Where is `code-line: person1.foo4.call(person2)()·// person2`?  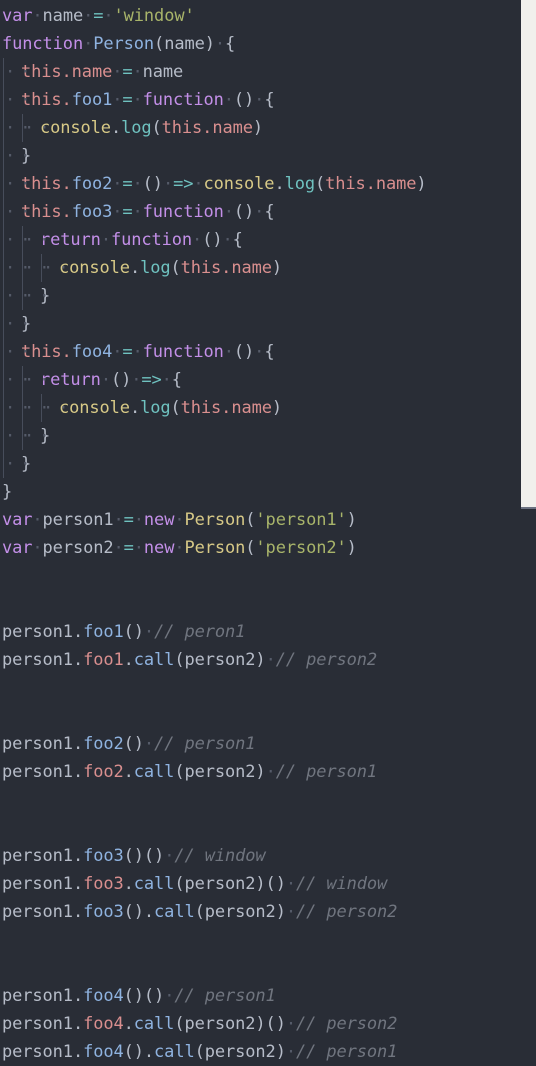
code-line: person1.foo4.call(person2)()·// person2 is located at coordinates (269, 1024).